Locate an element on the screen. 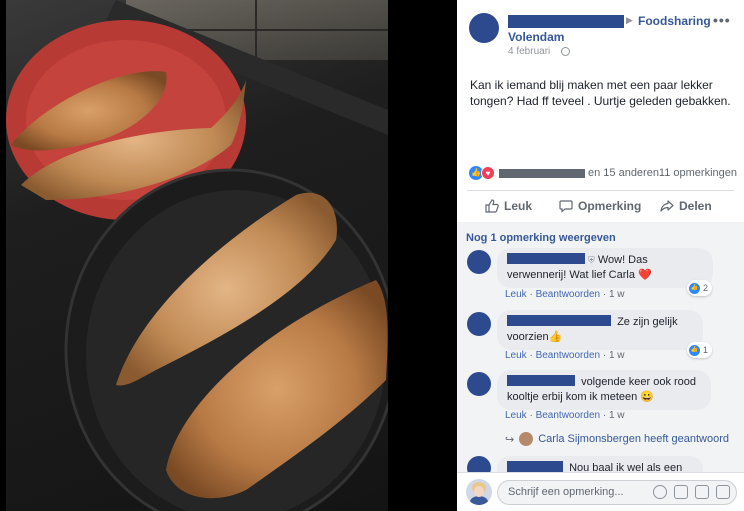 The height and width of the screenshot is (511, 744). sticker-icon is located at coordinates (723, 492).